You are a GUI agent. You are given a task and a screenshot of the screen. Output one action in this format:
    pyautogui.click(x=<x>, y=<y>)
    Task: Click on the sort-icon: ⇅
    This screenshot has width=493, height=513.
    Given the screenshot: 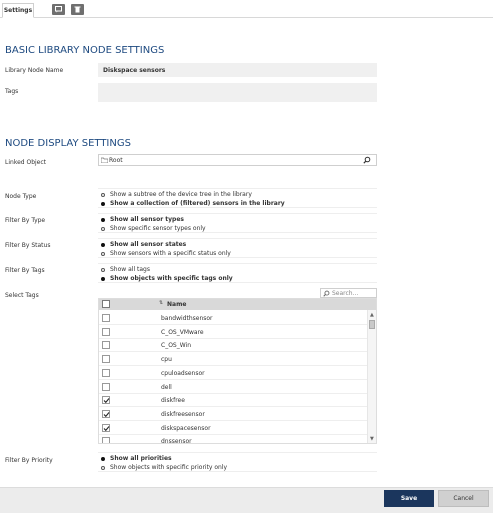 What is the action you would take?
    pyautogui.click(x=161, y=303)
    